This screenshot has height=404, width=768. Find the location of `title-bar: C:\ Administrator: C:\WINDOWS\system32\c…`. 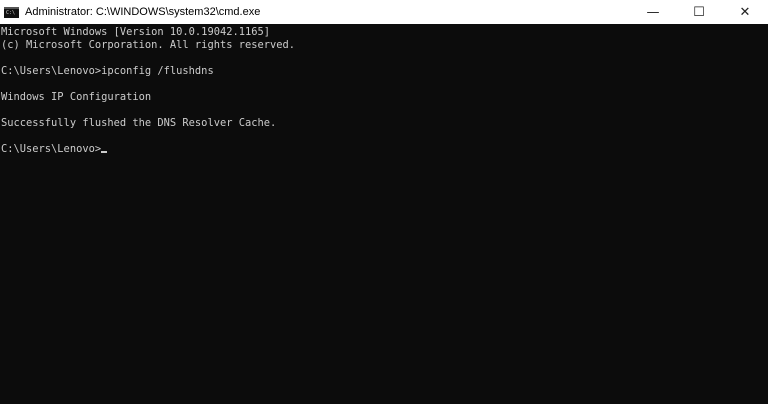

title-bar: C:\ Administrator: C:\WINDOWS\system32\c… is located at coordinates (384, 12).